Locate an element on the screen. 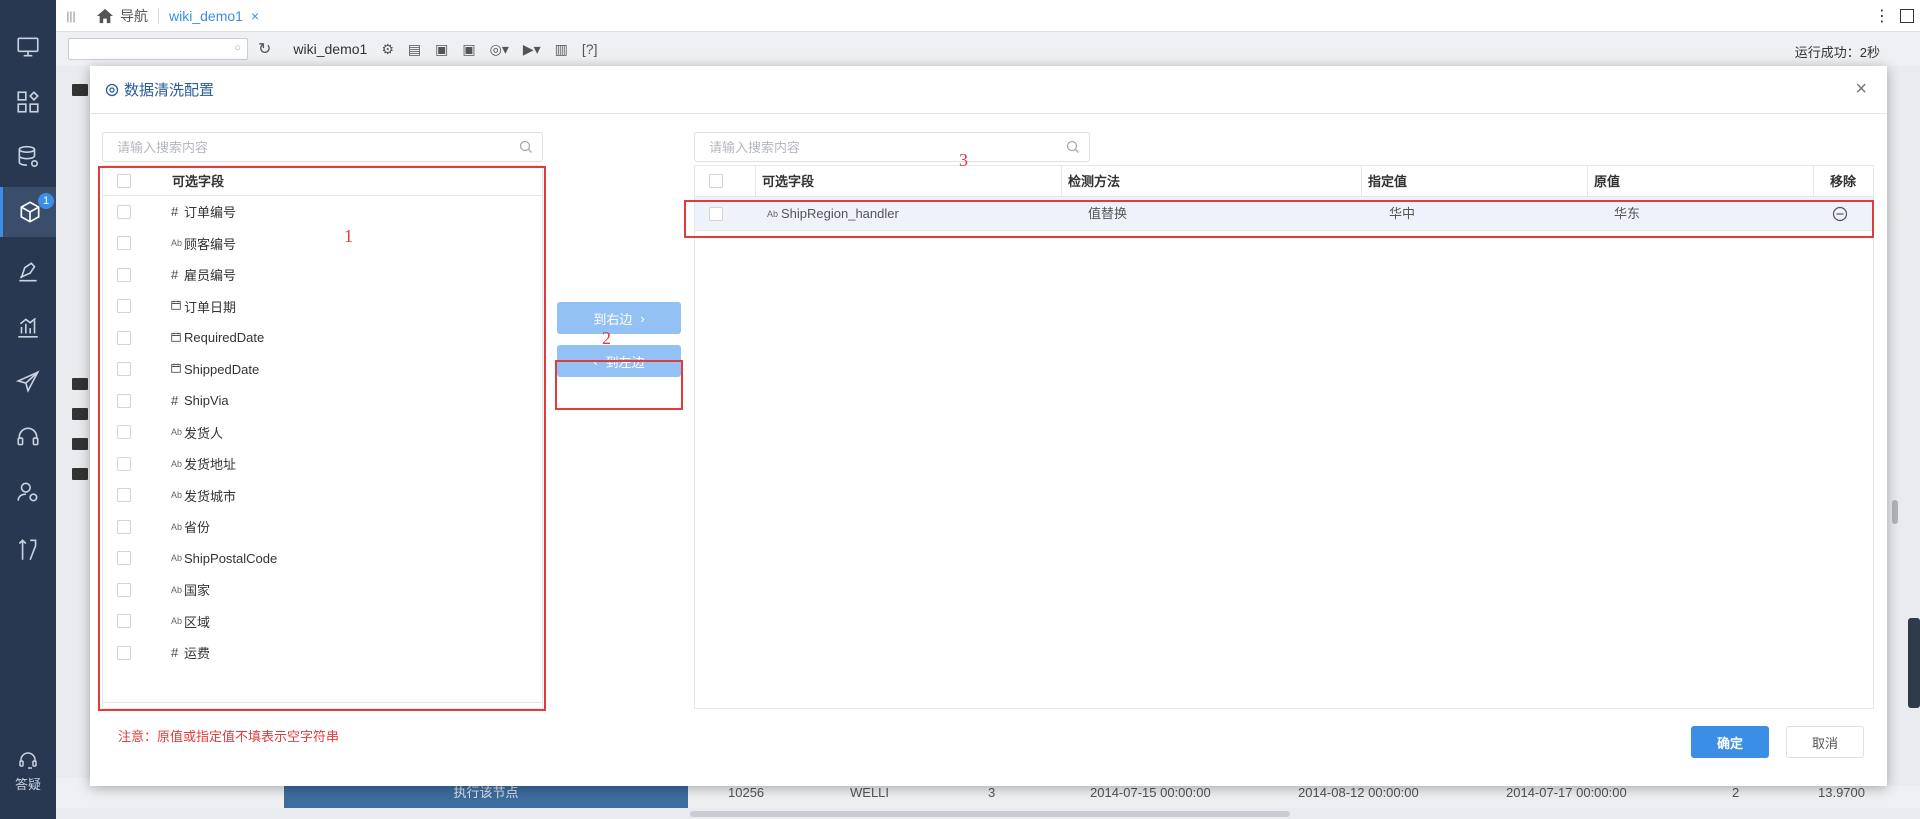 Image resolution: width=1920 pixels, height=819 pixels. remove-icon is located at coordinates (1840, 214).